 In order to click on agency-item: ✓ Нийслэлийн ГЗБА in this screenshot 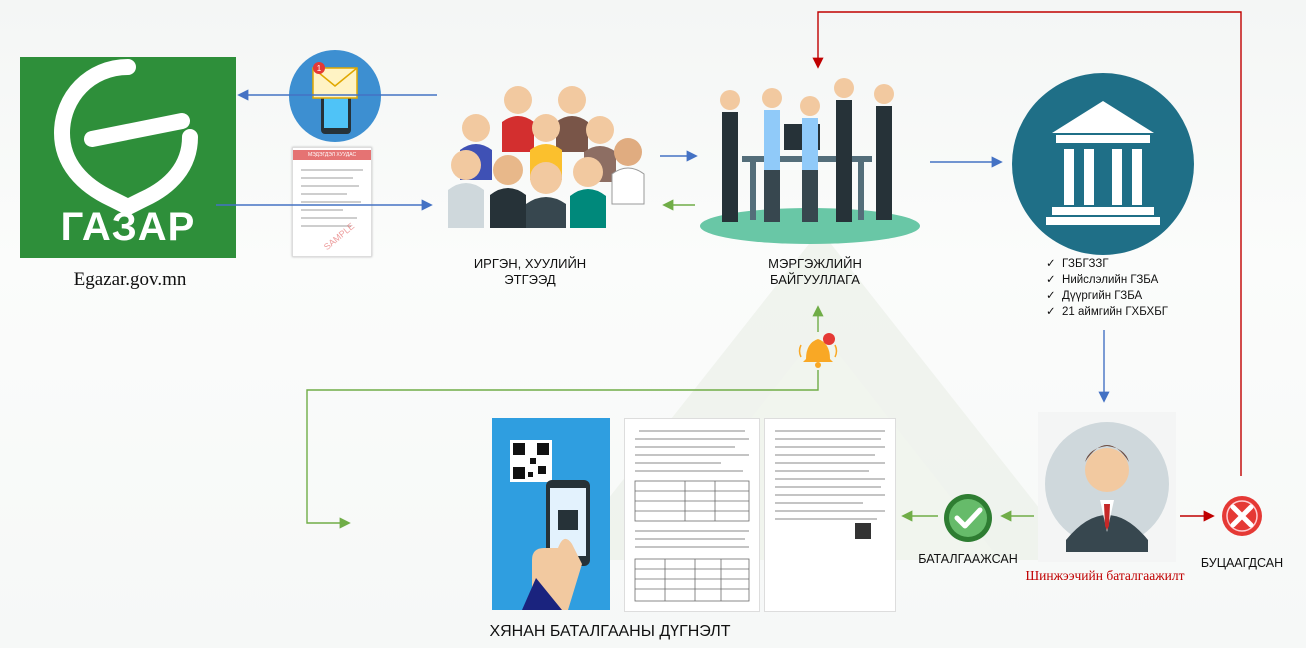, I will do `click(1102, 280)`.